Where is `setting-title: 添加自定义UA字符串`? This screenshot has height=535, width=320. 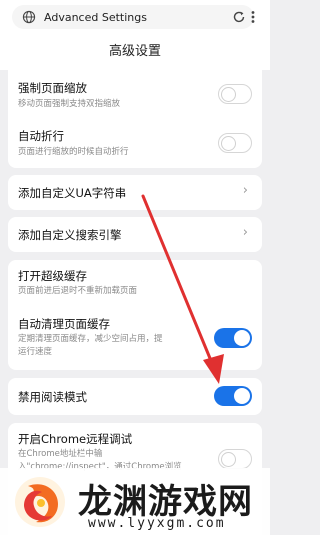 setting-title: 添加自定义UA字符串 is located at coordinates (72, 193).